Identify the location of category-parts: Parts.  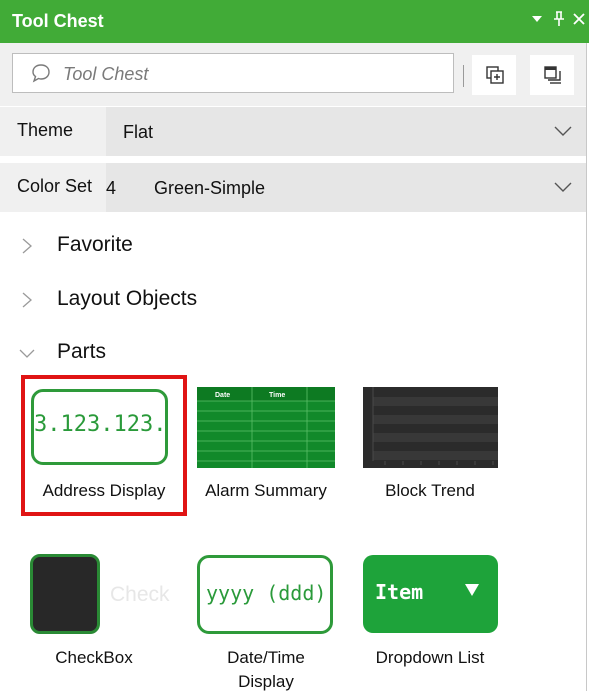
(293, 353).